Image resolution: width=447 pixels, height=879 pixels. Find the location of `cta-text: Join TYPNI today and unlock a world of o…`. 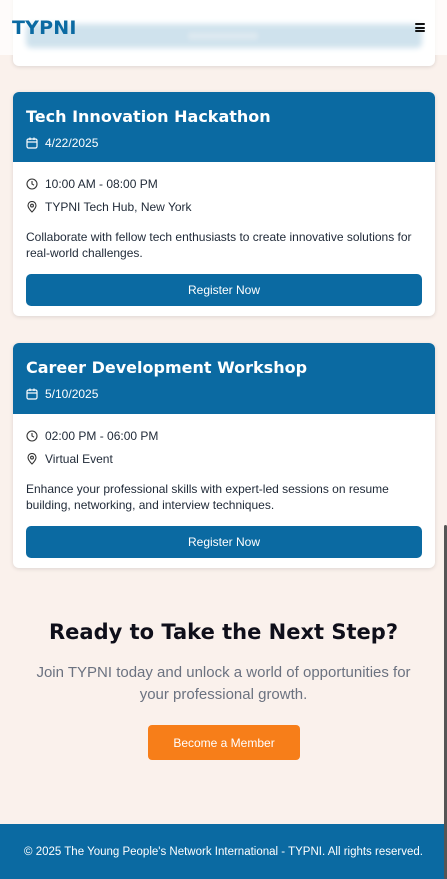

cta-text: Join TYPNI today and unlock a world of o… is located at coordinates (223, 683).